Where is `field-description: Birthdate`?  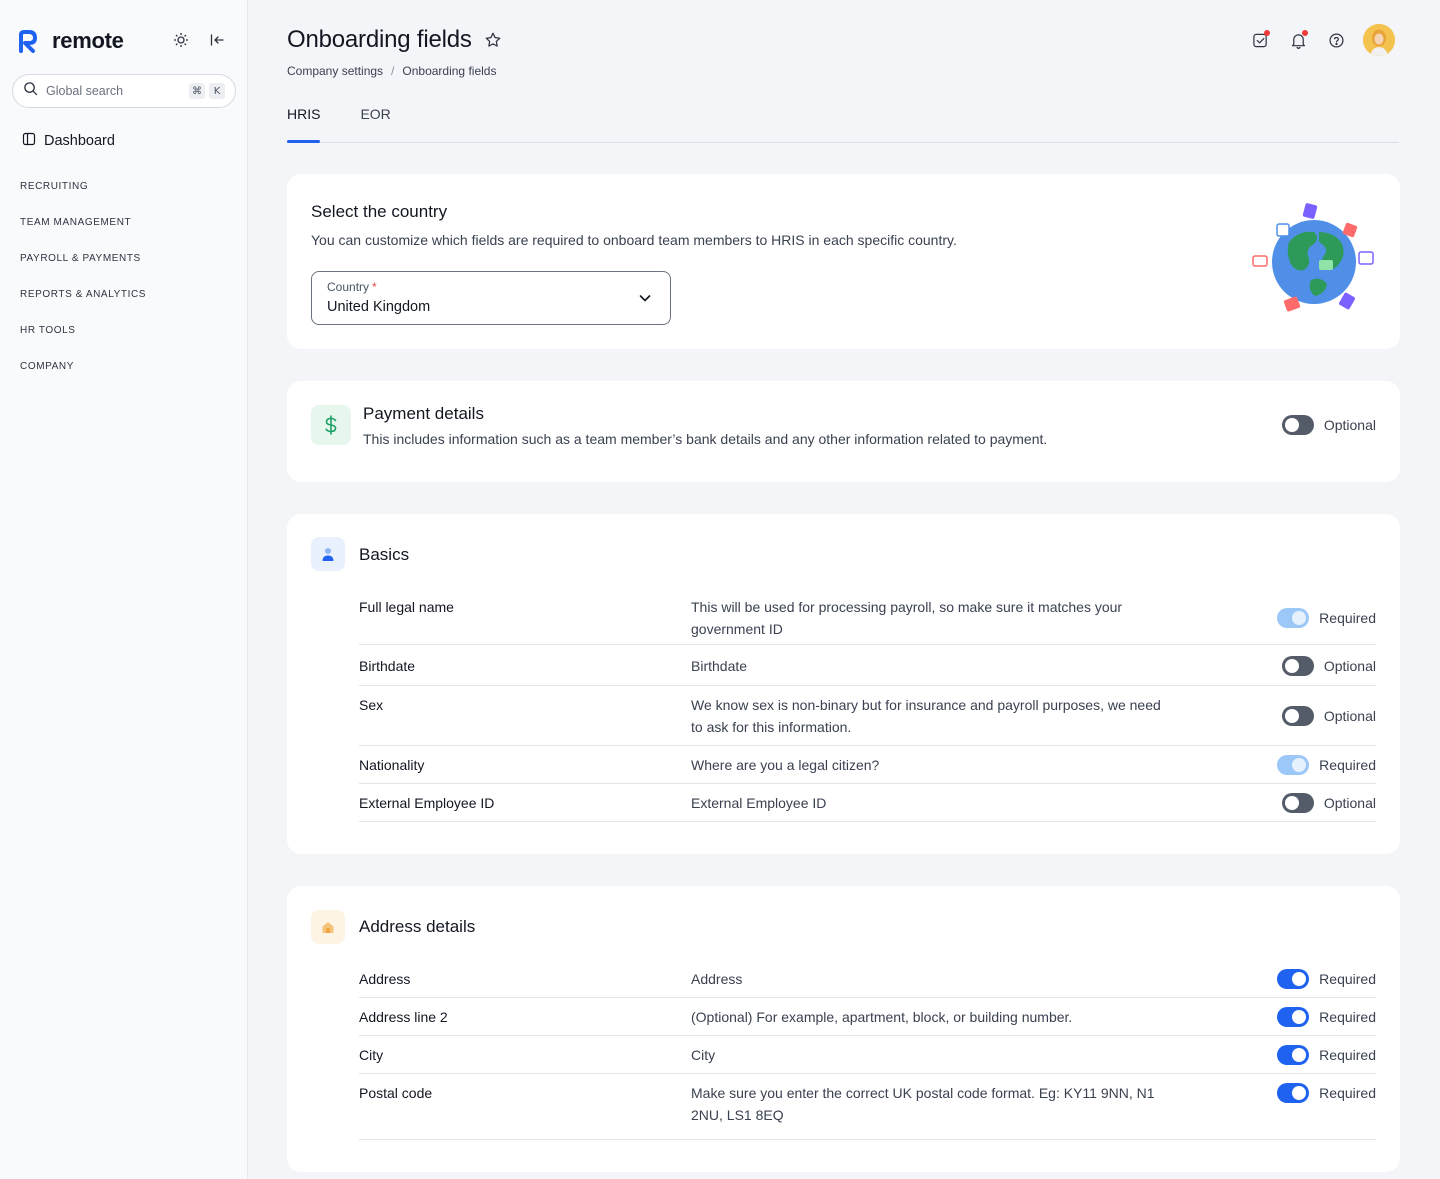
field-description: Birthdate is located at coordinates (719, 666).